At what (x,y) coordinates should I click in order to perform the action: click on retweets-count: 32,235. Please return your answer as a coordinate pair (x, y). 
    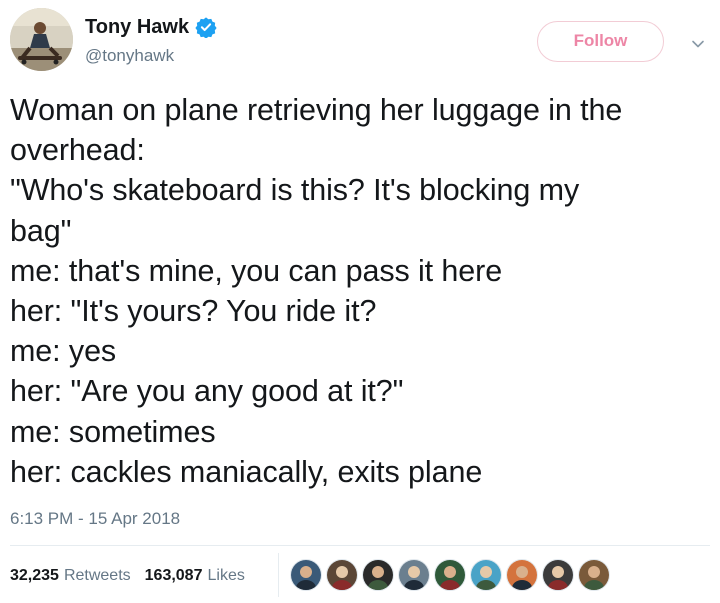
    Looking at the image, I should click on (34, 575).